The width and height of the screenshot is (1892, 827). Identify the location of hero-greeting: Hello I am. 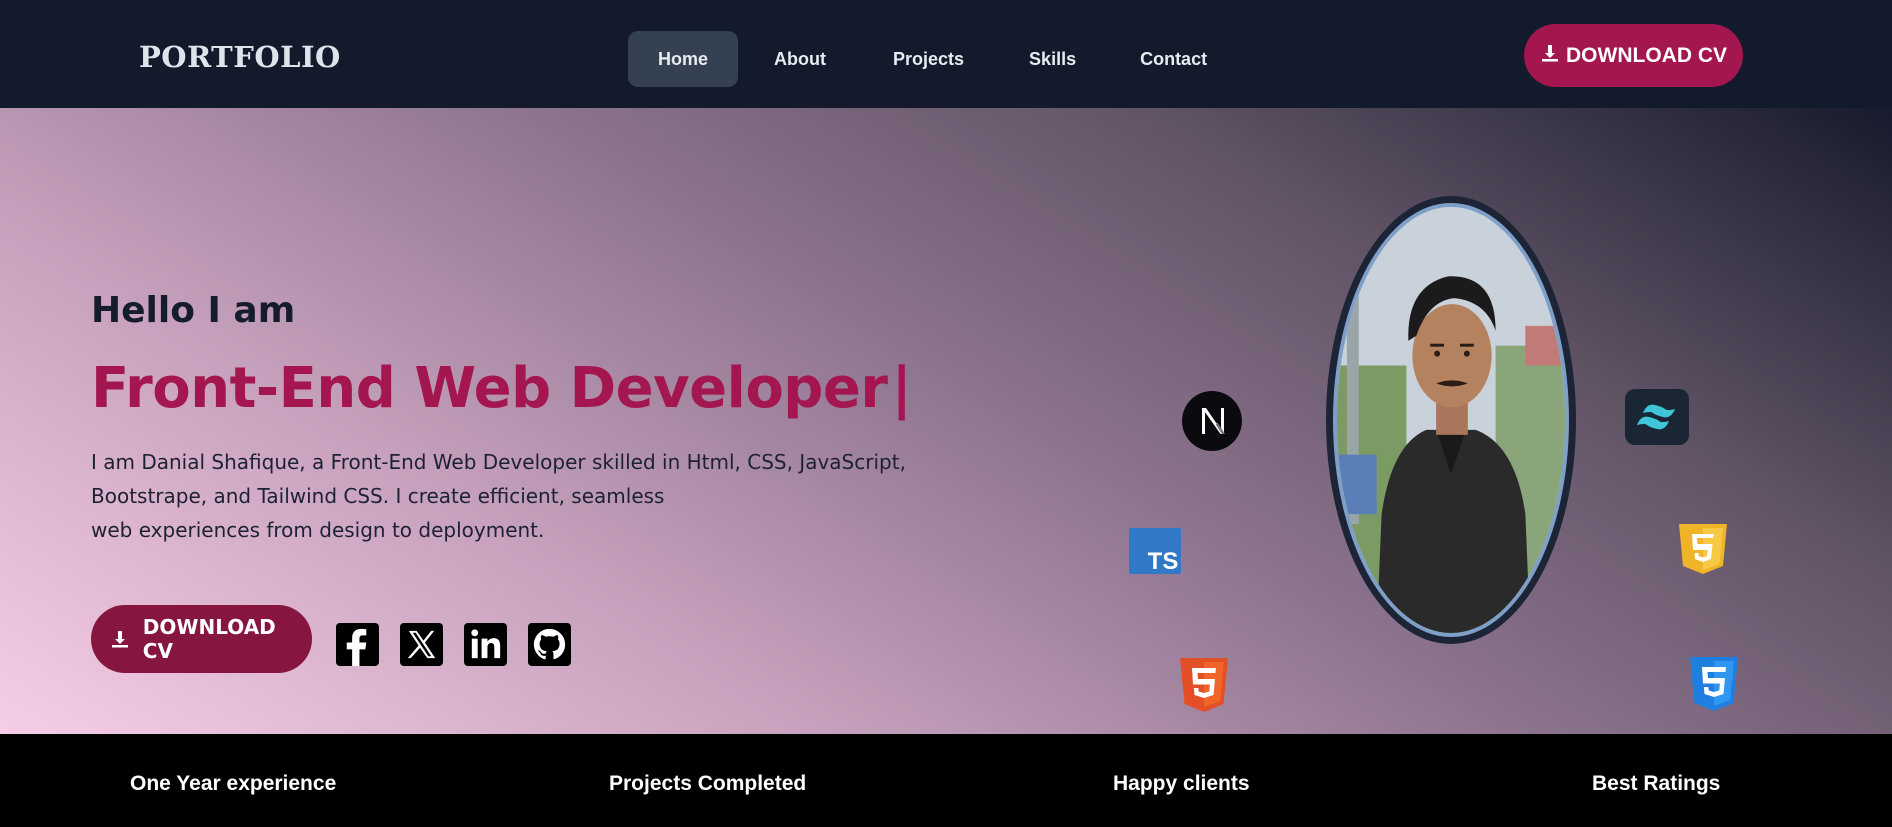
(193, 310).